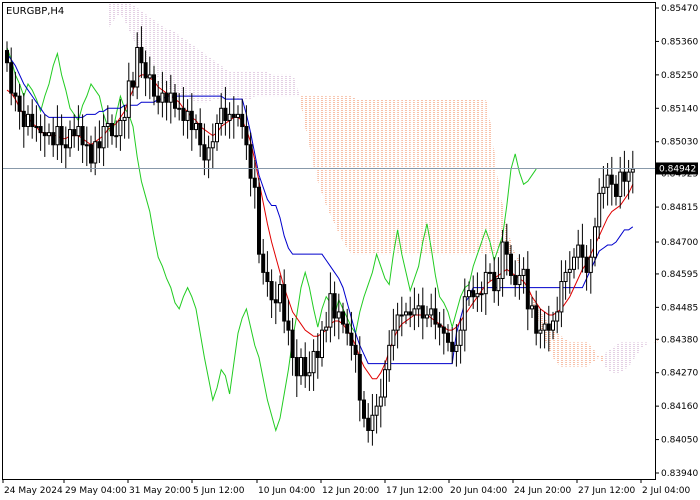 The image size is (700, 500). I want to click on y-tick-label: 0.84700, so click(679, 243).